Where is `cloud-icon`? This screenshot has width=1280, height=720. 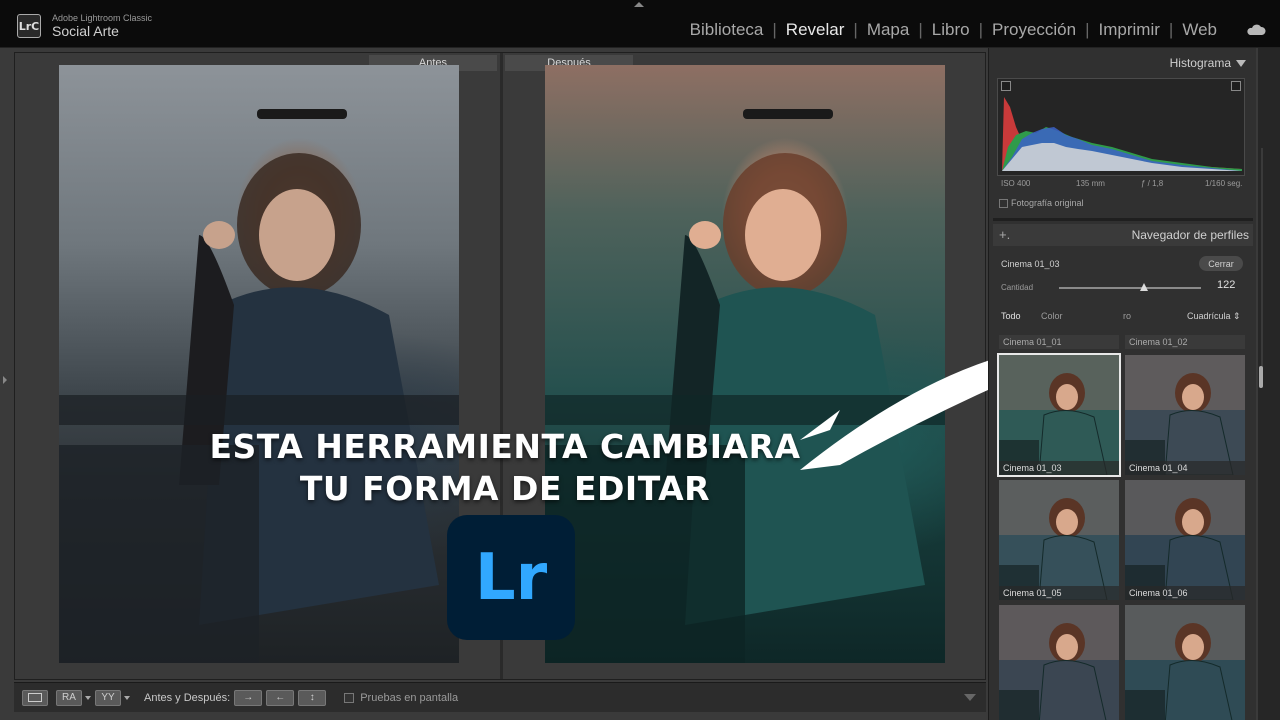 cloud-icon is located at coordinates (1256, 29).